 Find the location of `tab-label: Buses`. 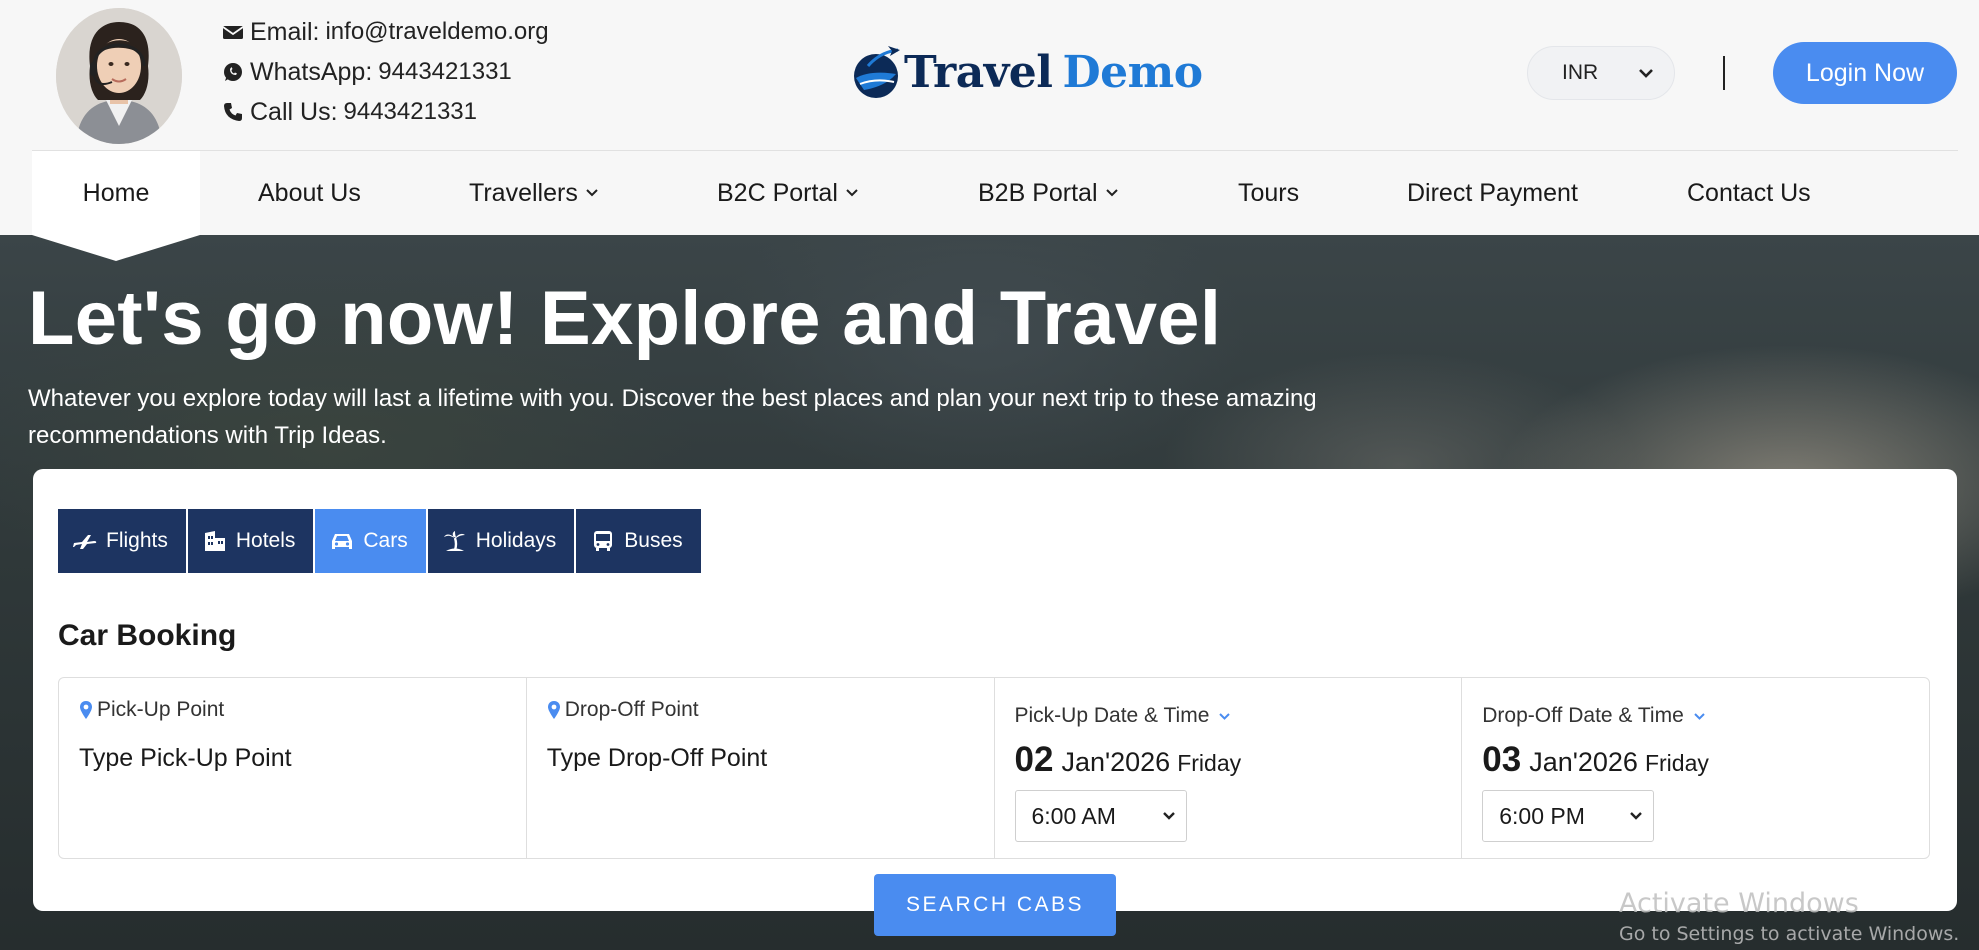

tab-label: Buses is located at coordinates (653, 540).